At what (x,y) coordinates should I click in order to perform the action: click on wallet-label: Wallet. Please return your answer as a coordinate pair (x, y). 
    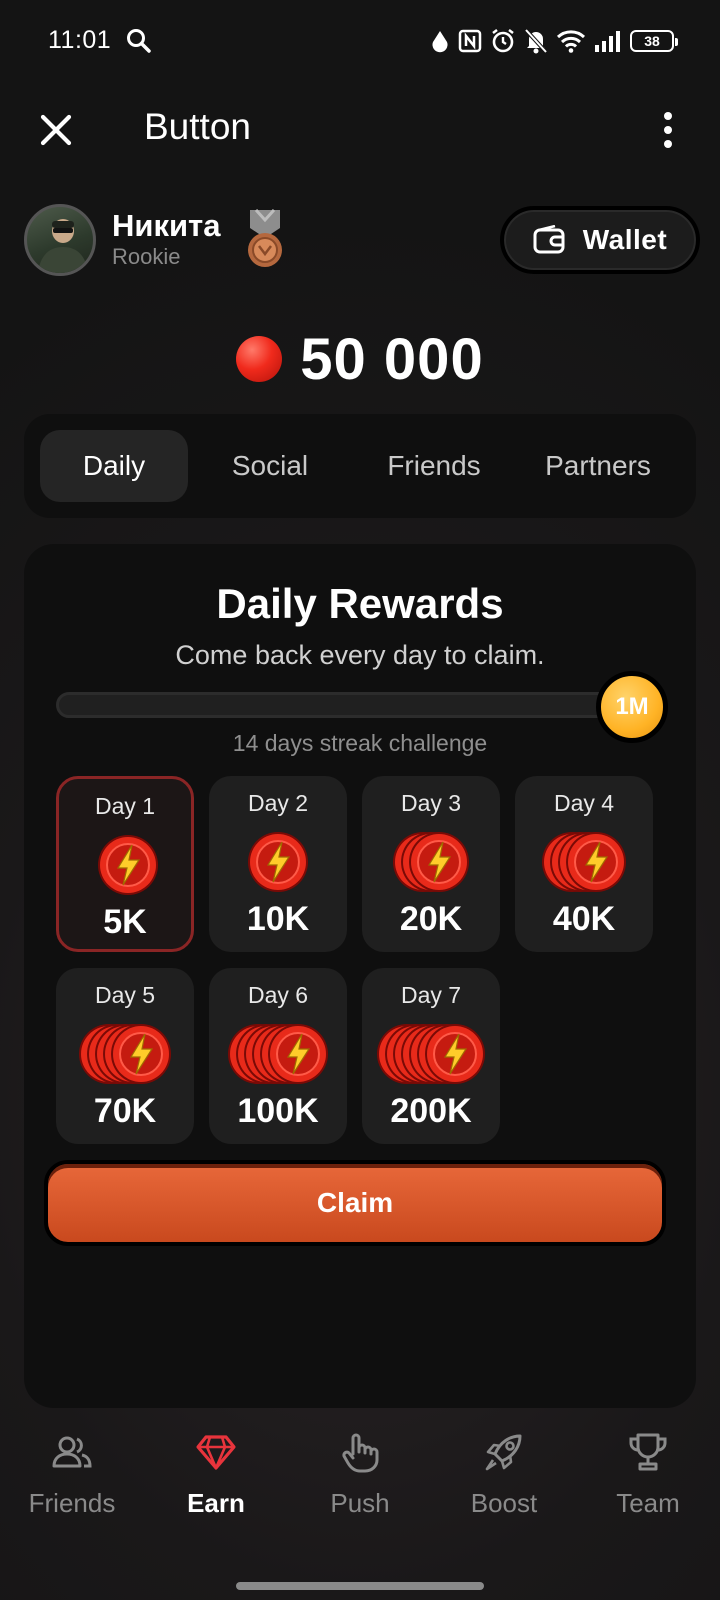
    Looking at the image, I should click on (625, 239).